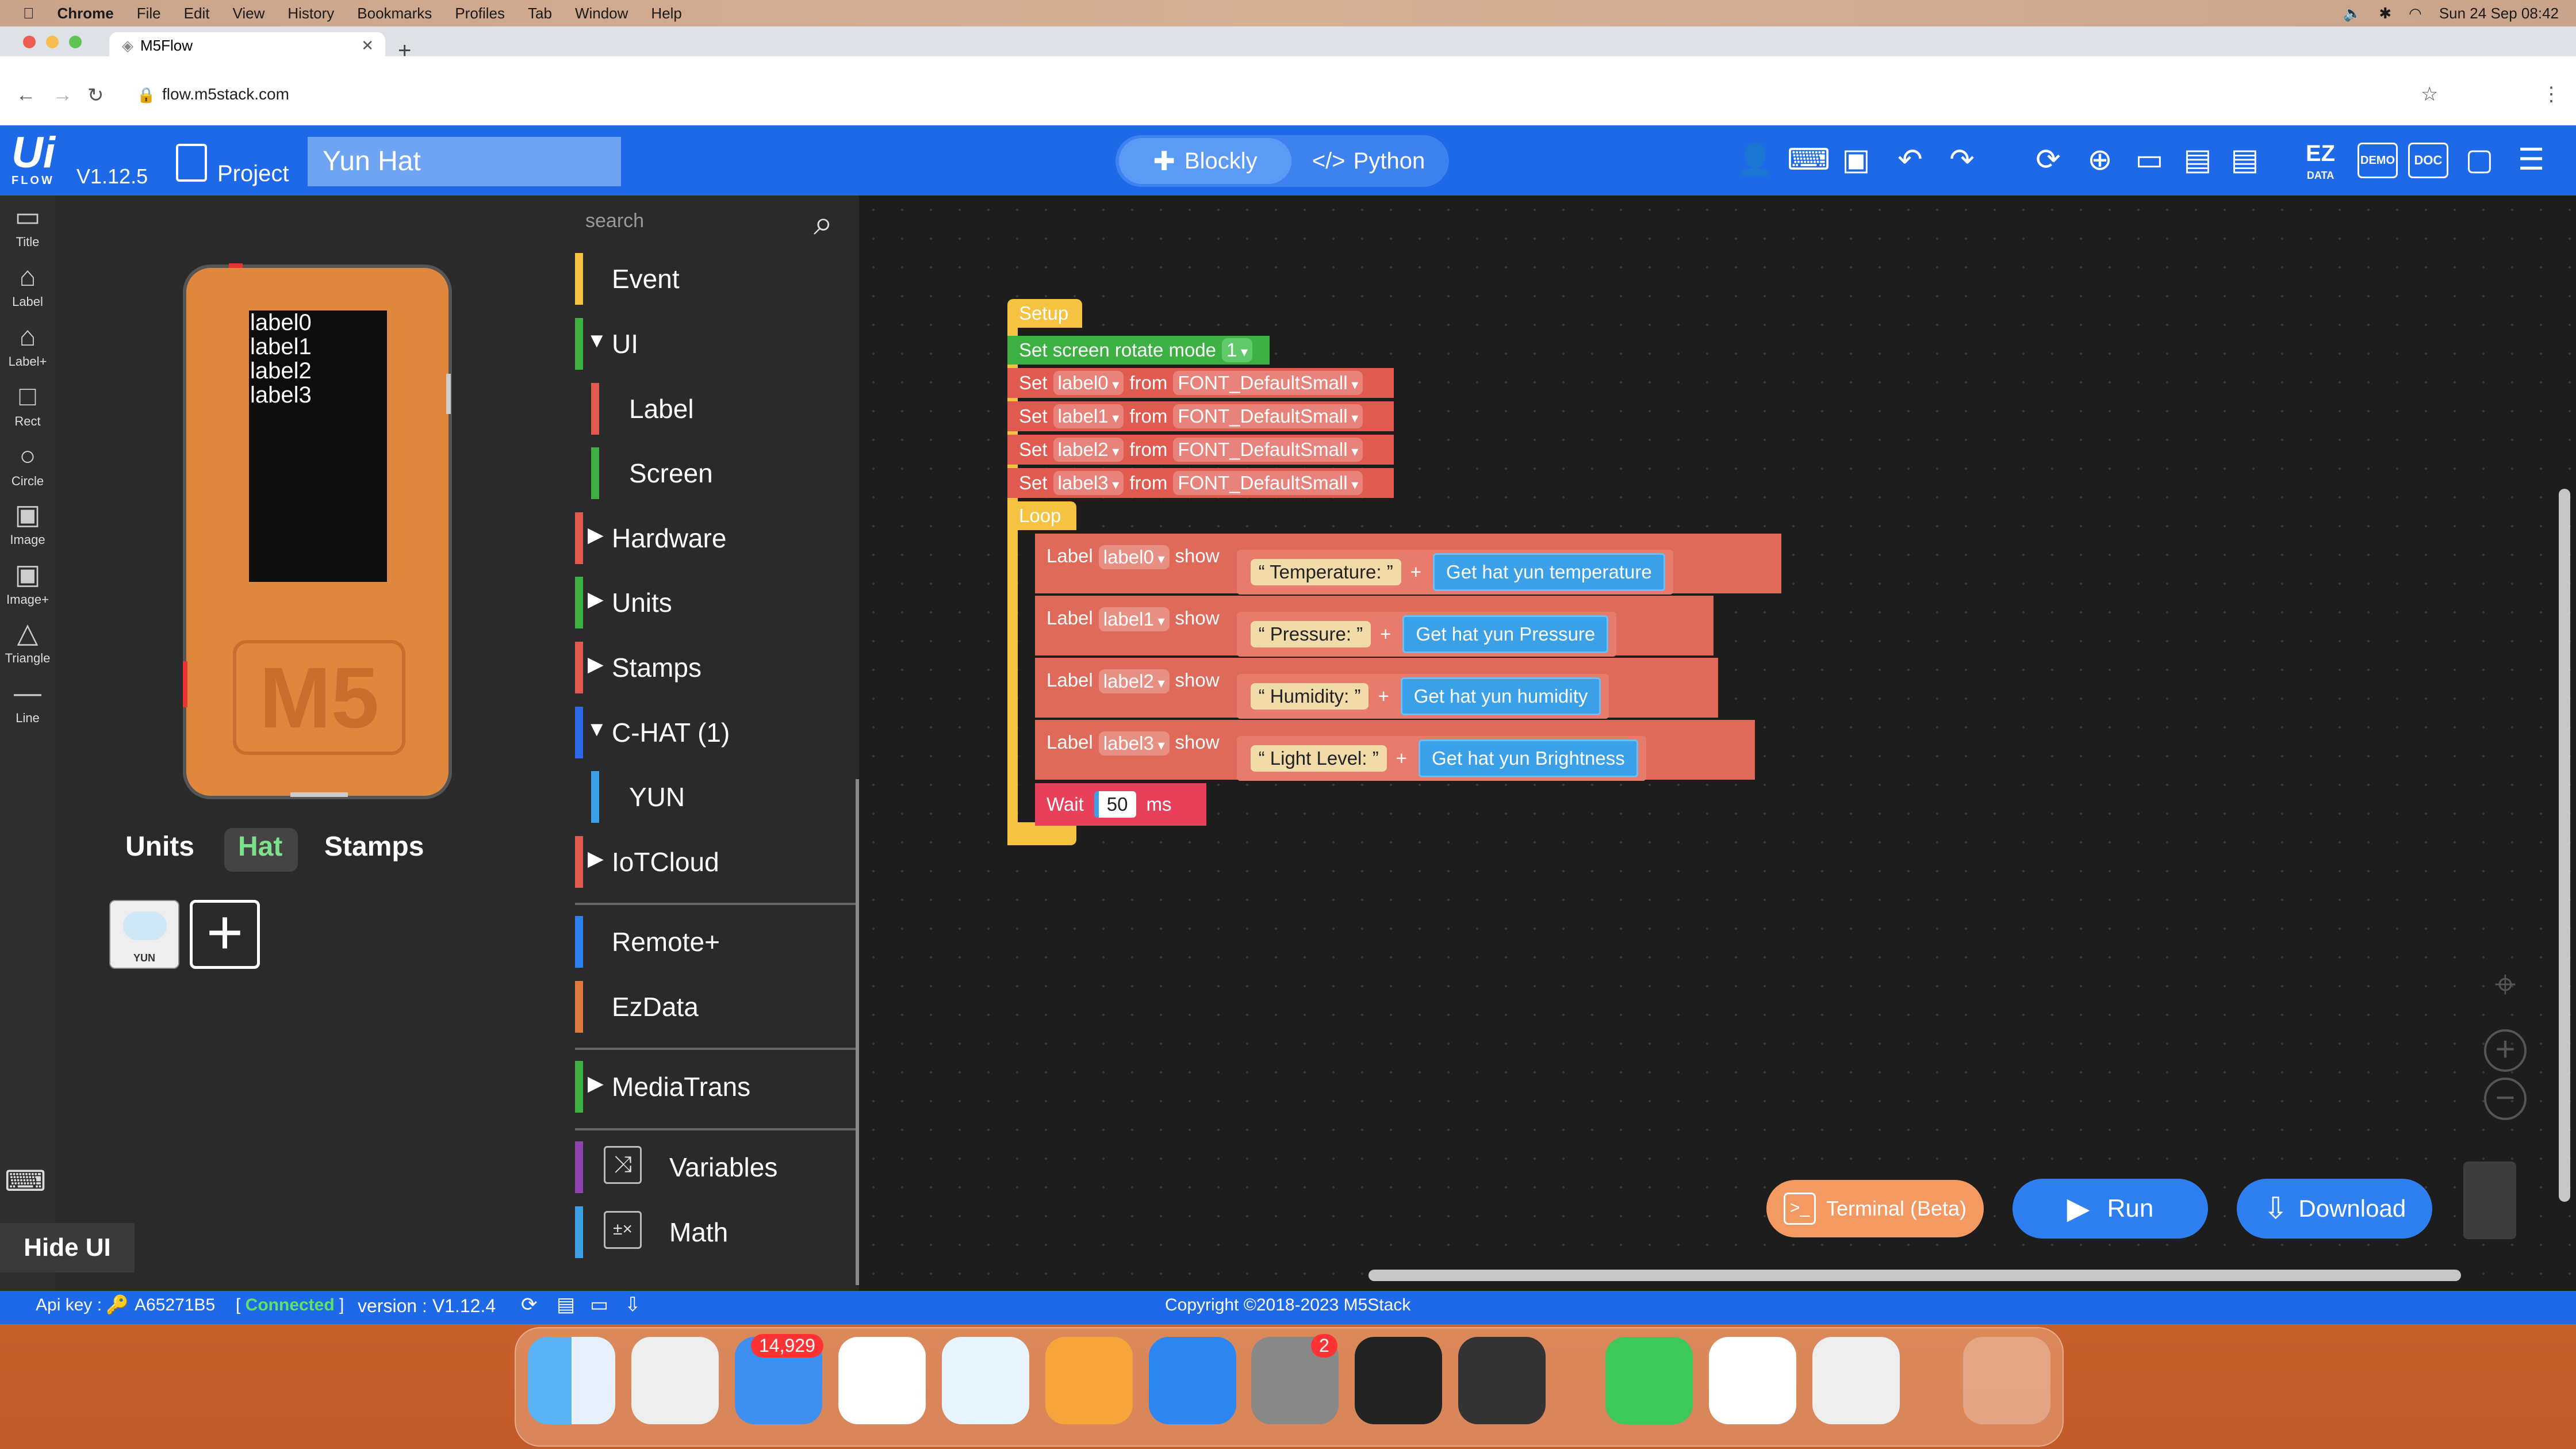 The image size is (2576, 1449). Describe the element at coordinates (717, 602) in the screenshot. I see `category-units: ▶ Units` at that location.